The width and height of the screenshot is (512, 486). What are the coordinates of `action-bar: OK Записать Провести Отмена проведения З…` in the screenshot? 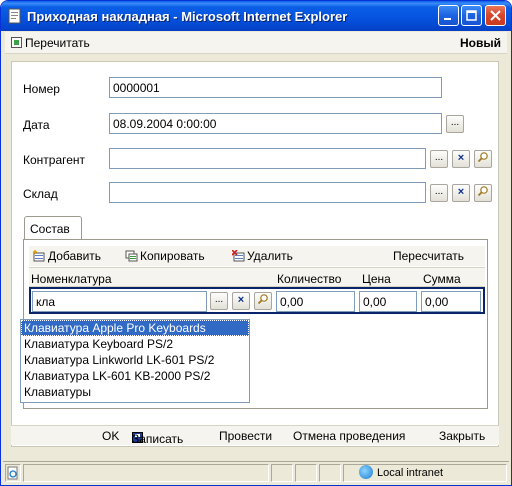 It's located at (255, 435).